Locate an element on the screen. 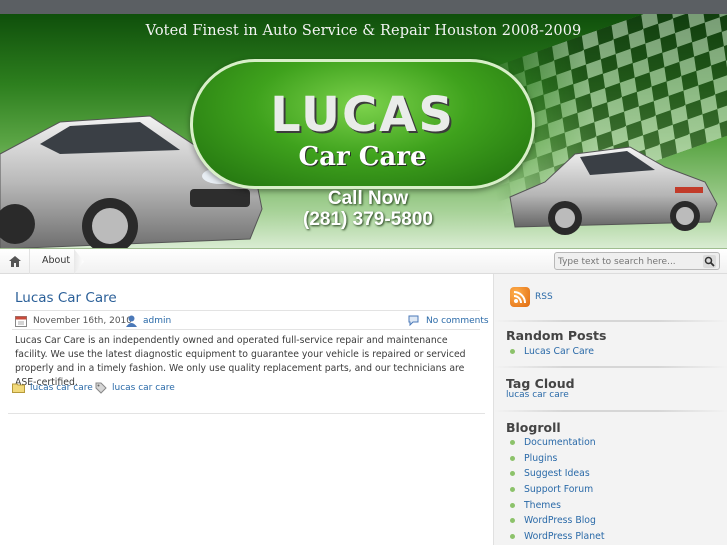 The width and height of the screenshot is (727, 545). logo-title: LUCAS is located at coordinates (362, 115).